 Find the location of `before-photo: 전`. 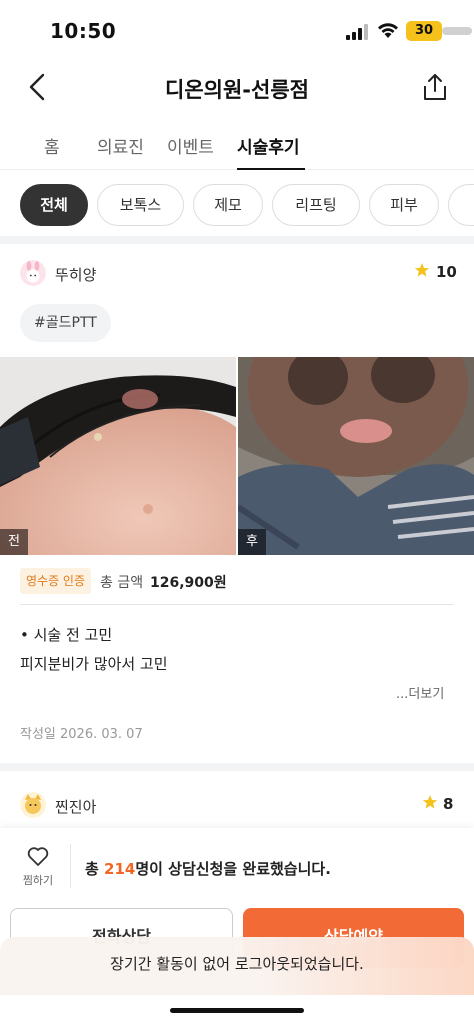

before-photo: 전 is located at coordinates (118, 456).